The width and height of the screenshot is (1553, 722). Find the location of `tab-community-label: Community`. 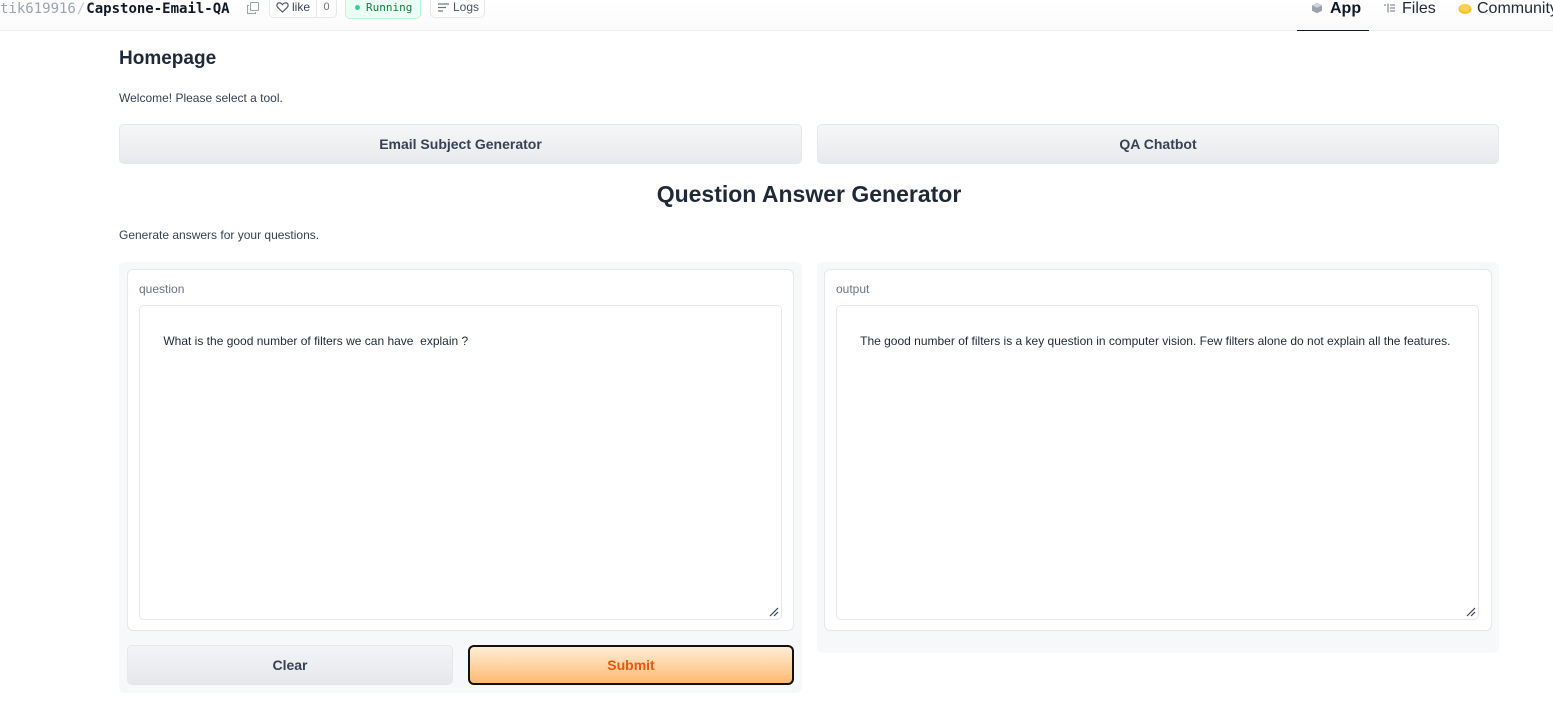

tab-community-label: Community is located at coordinates (1515, 8).